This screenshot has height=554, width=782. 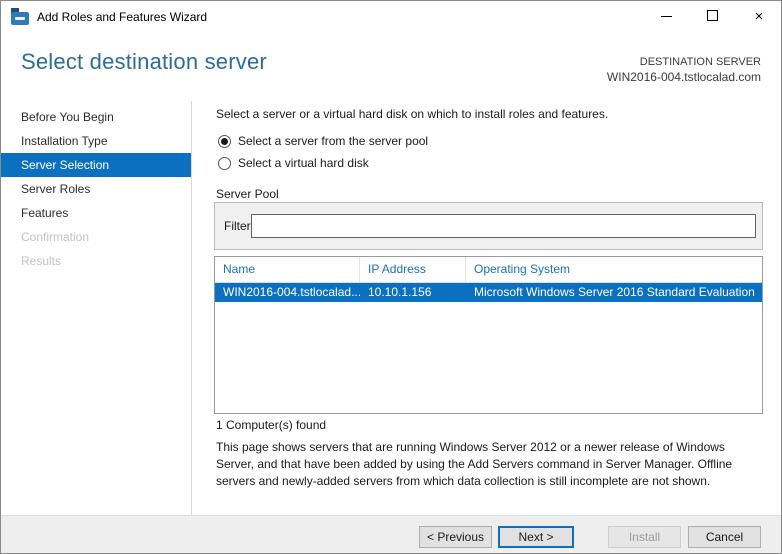 I want to click on column-header-name: Name, so click(x=287, y=269).